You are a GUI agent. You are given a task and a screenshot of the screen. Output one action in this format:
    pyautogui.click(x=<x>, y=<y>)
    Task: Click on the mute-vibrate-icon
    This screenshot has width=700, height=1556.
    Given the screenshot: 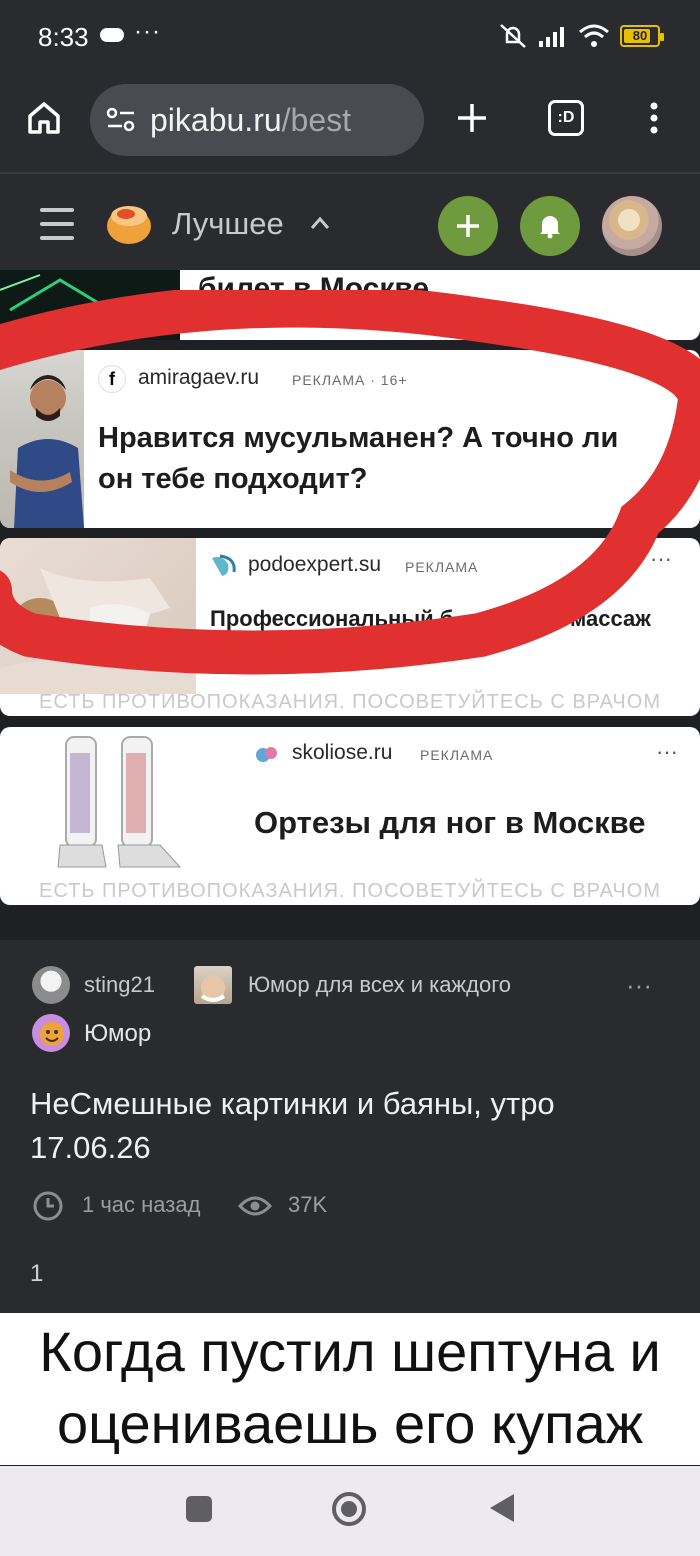 What is the action you would take?
    pyautogui.click(x=513, y=36)
    